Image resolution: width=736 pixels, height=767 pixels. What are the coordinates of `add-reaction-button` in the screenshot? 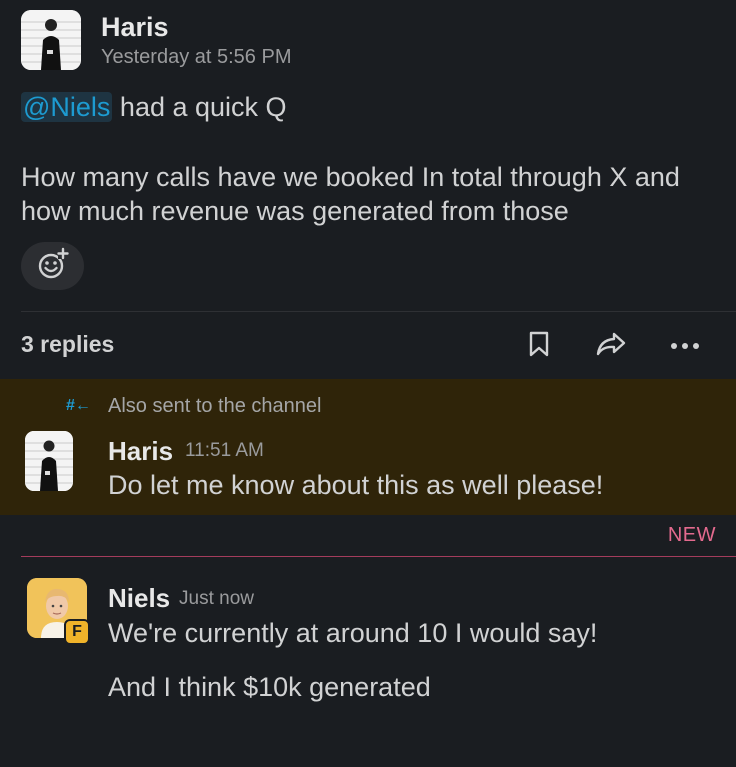 It's located at (52, 266).